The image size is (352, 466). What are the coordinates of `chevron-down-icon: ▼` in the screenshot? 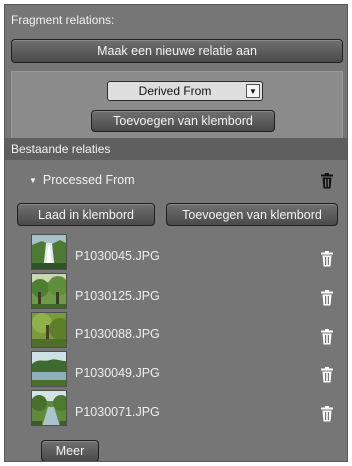 It's located at (253, 91).